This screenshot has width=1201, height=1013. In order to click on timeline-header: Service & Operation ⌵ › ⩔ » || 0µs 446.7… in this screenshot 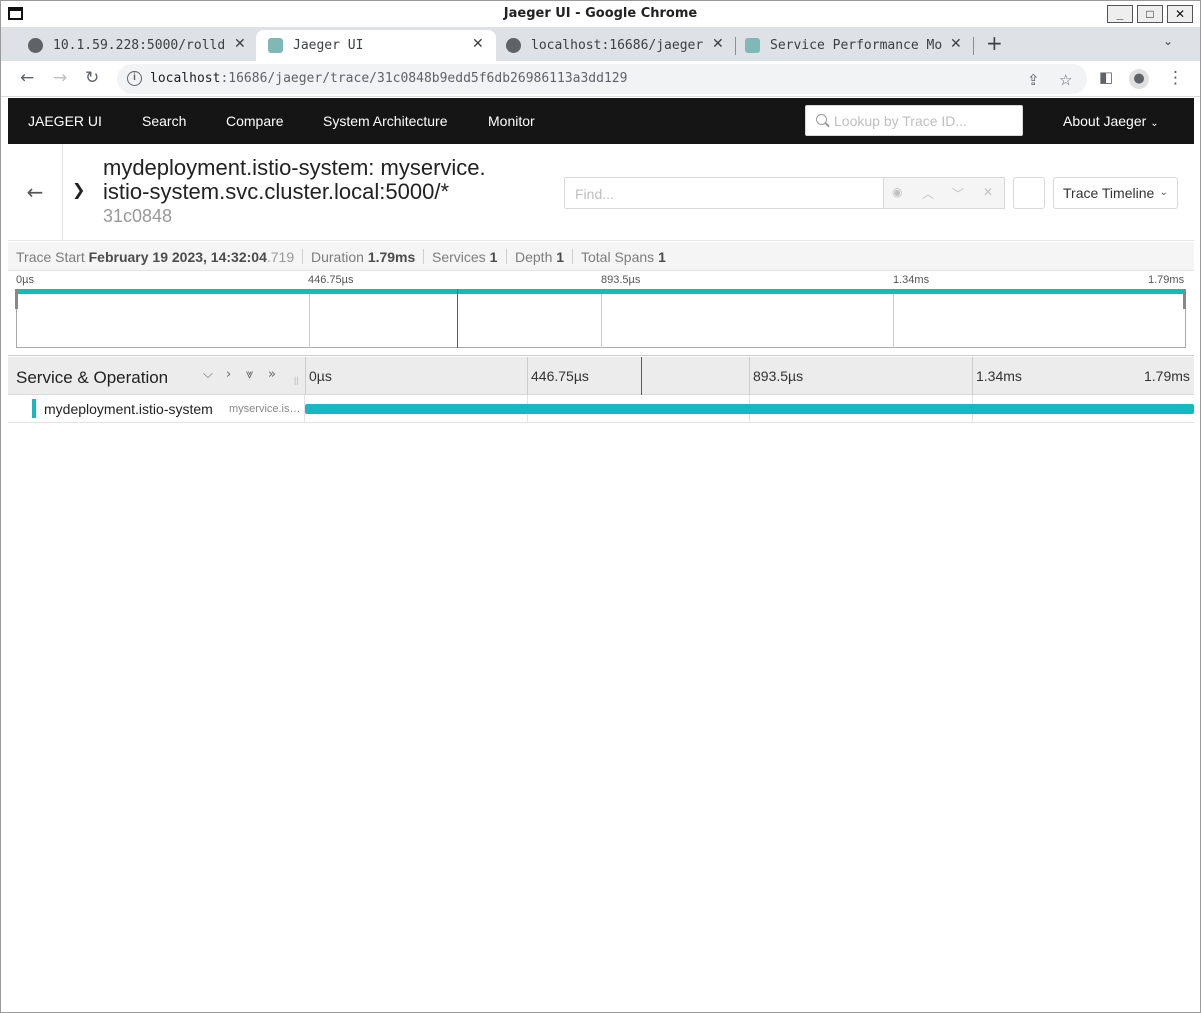, I will do `click(601, 376)`.